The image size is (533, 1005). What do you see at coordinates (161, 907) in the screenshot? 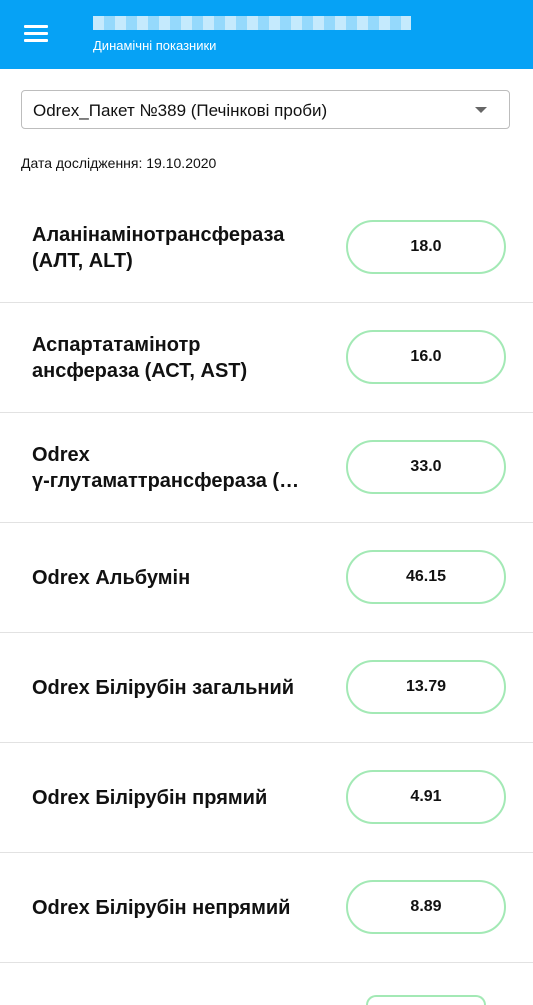
I see `indicator-label: Odrex Білірубін непрямий` at bounding box center [161, 907].